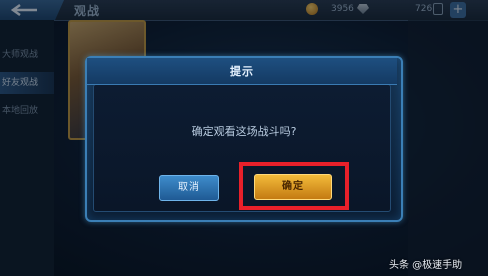 Image resolution: width=488 pixels, height=276 pixels. I want to click on watermark: 头条 @极速手助, so click(426, 265).